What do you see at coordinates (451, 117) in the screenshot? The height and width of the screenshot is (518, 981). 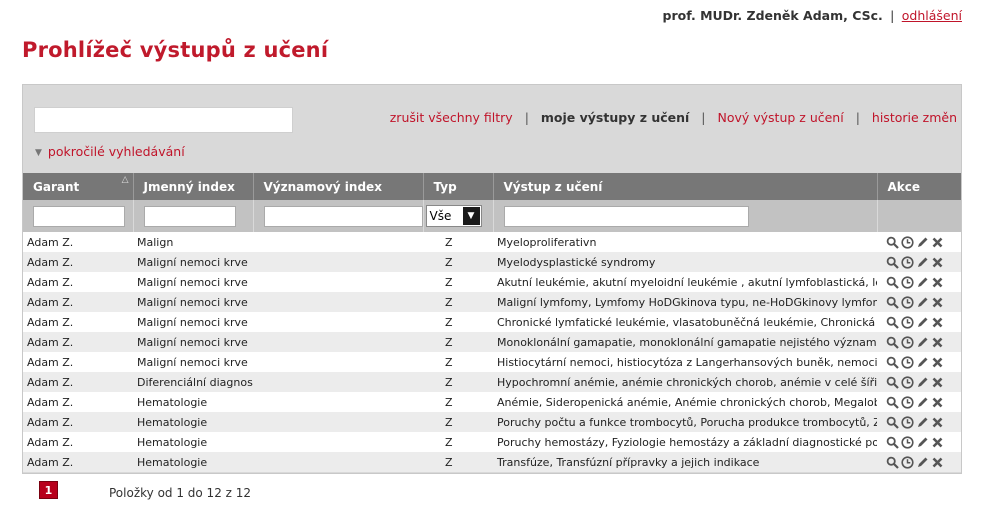 I see `clear-filters-link: zrušit všechny filtry` at bounding box center [451, 117].